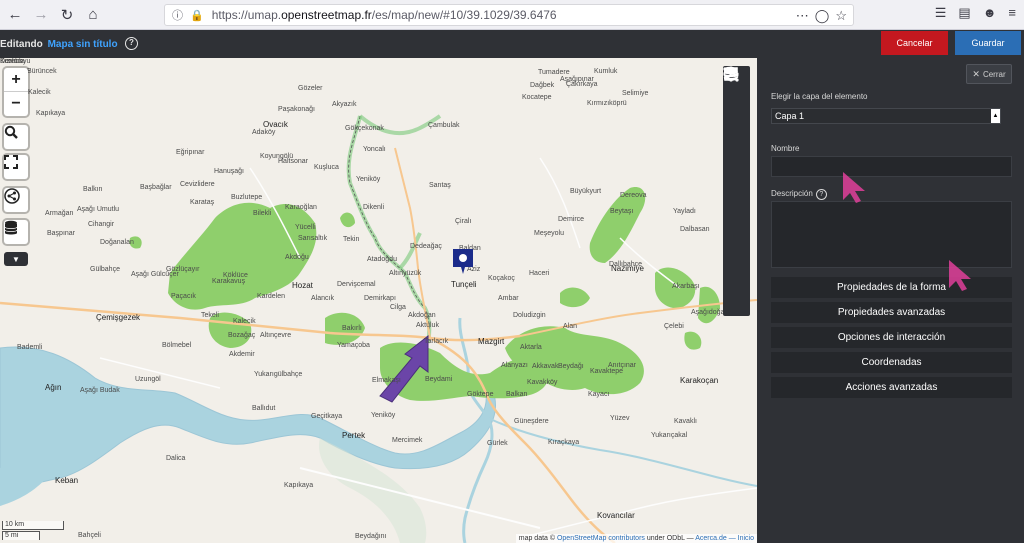 This screenshot has height=543, width=1024. What do you see at coordinates (626, 264) in the screenshot?
I see `place-label: Dallıbahçe` at bounding box center [626, 264].